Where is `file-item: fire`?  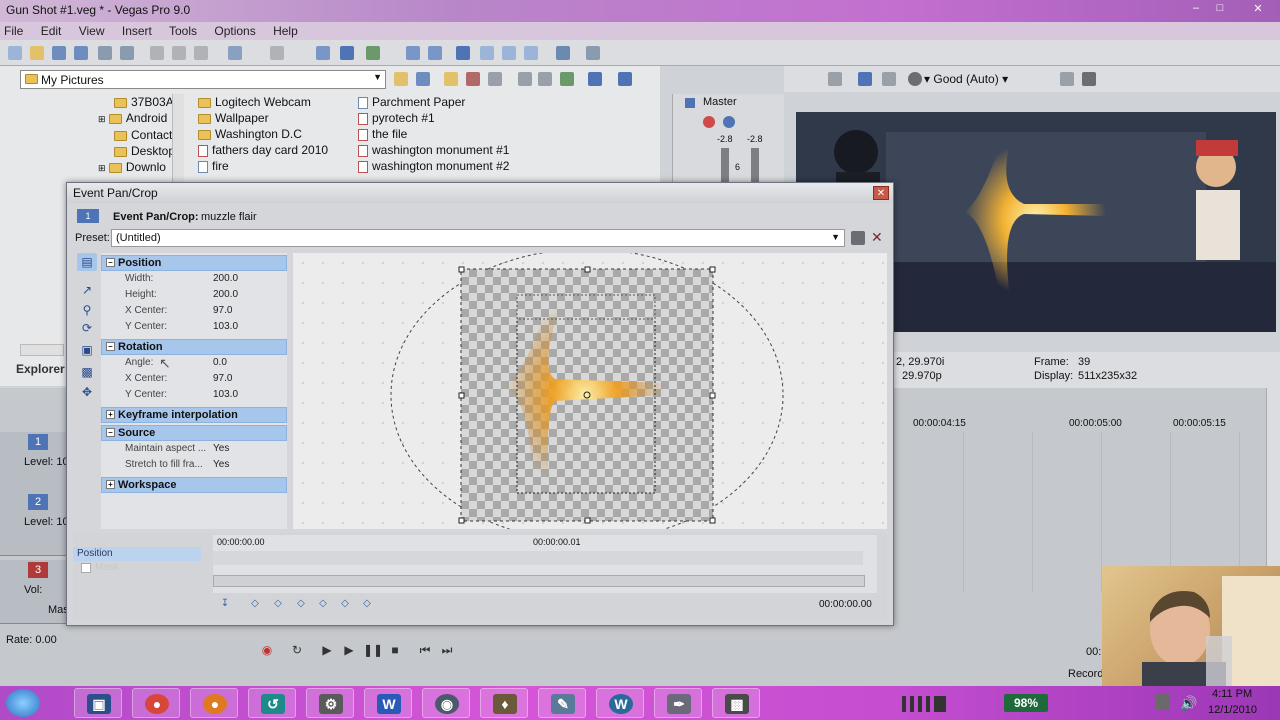 file-item: fire is located at coordinates (278, 166).